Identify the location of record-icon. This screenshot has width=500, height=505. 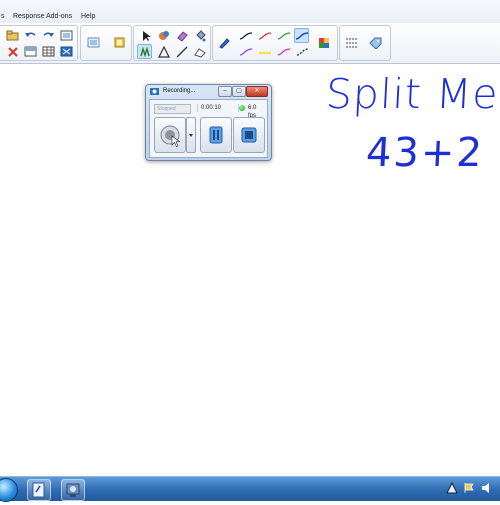
(170, 136).